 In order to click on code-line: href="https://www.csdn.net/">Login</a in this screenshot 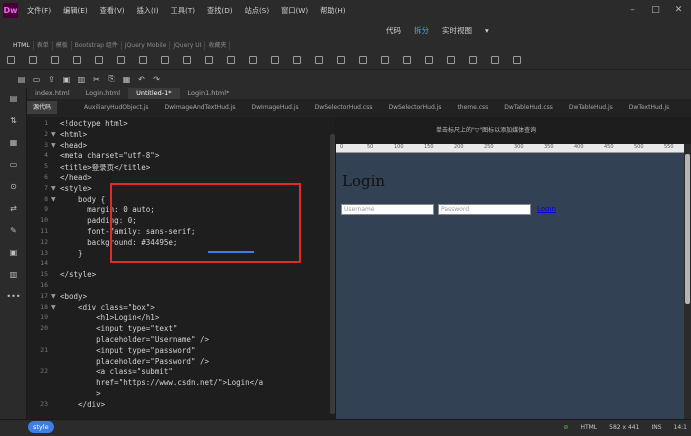, I will do `click(161, 382)`.